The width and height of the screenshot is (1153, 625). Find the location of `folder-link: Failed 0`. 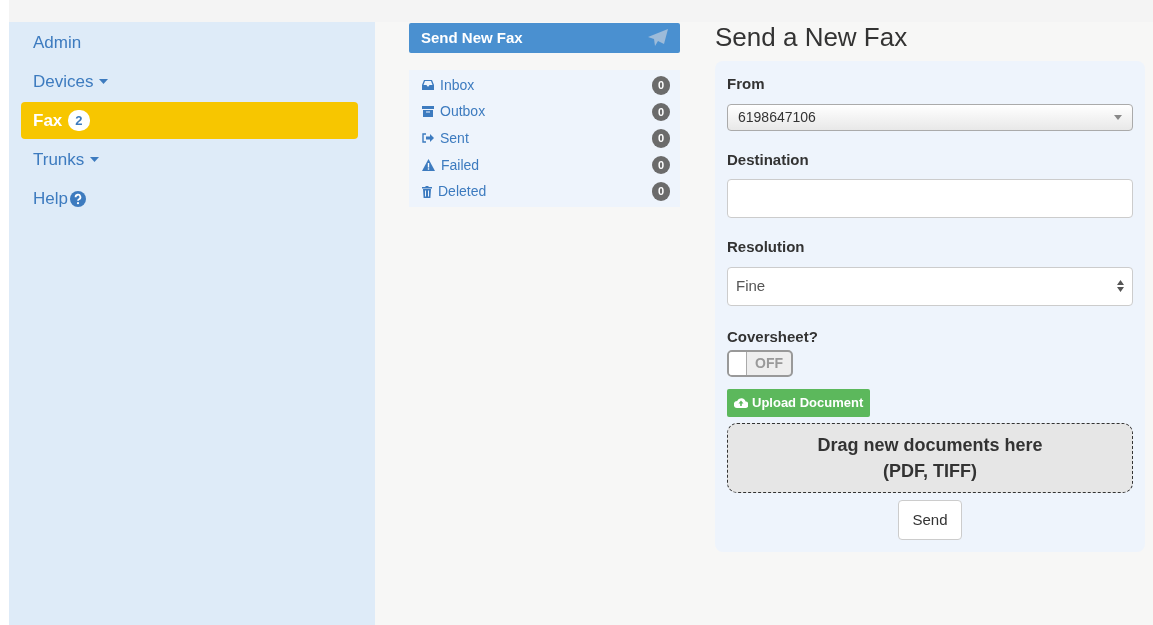

folder-link: Failed 0 is located at coordinates (544, 165).